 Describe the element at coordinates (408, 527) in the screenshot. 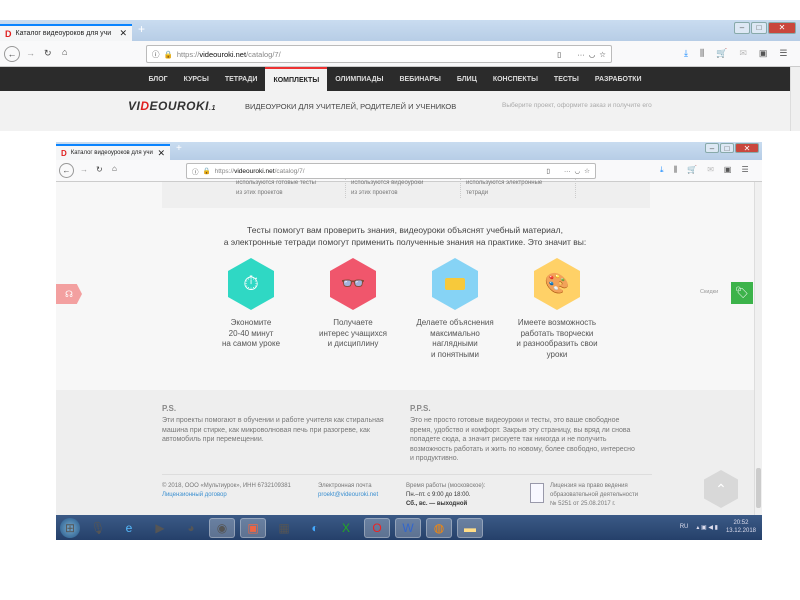

I see `word-icon: W` at that location.